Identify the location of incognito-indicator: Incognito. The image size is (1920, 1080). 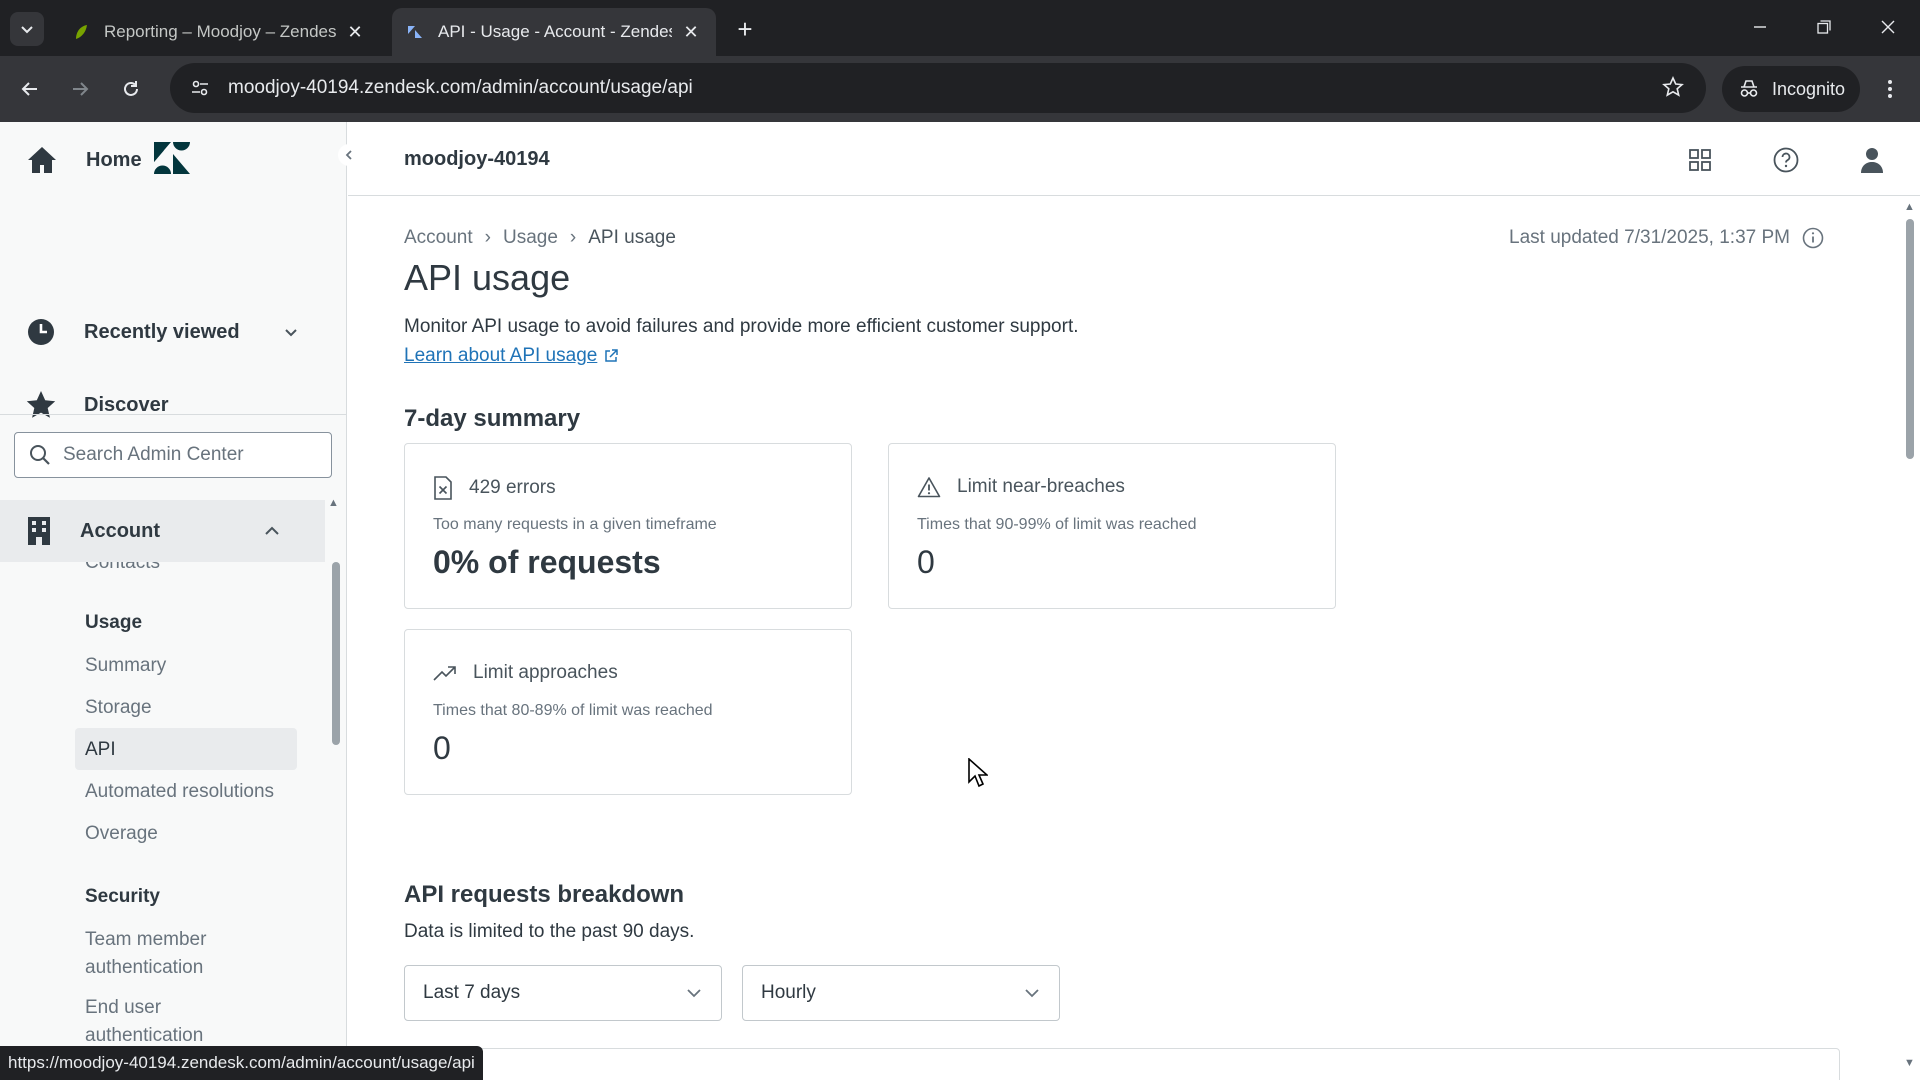
(1791, 89).